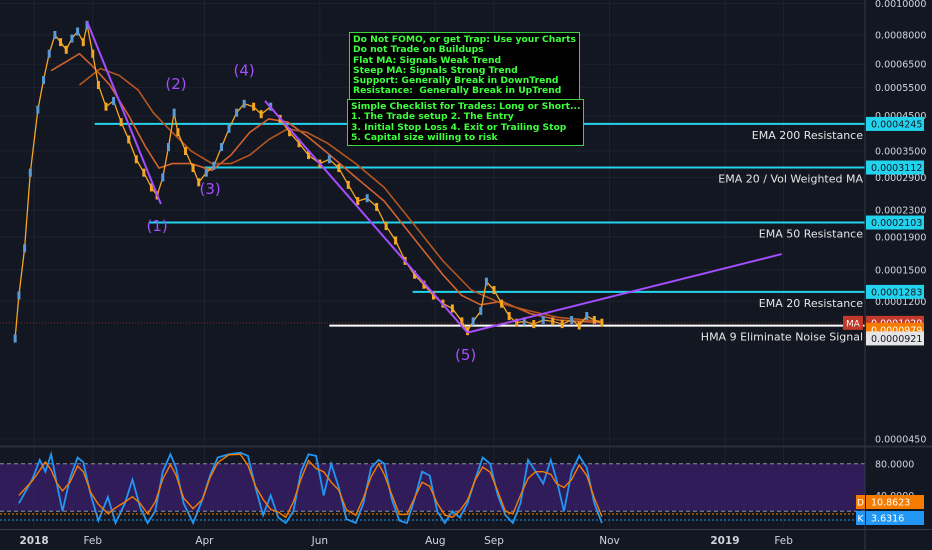 The width and height of the screenshot is (932, 550). What do you see at coordinates (900, 65) in the screenshot?
I see `price-tick-label: 0.0006500` at bounding box center [900, 65].